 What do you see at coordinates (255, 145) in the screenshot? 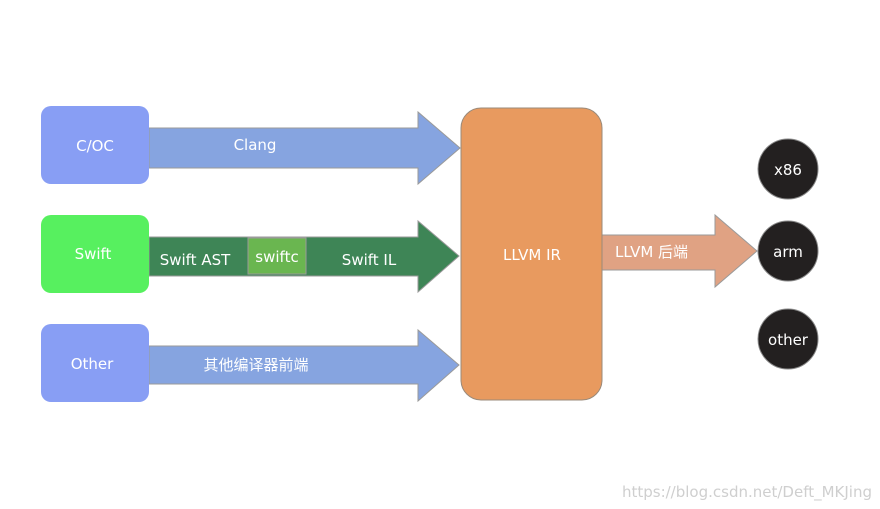
I see `clang-label: Clang` at bounding box center [255, 145].